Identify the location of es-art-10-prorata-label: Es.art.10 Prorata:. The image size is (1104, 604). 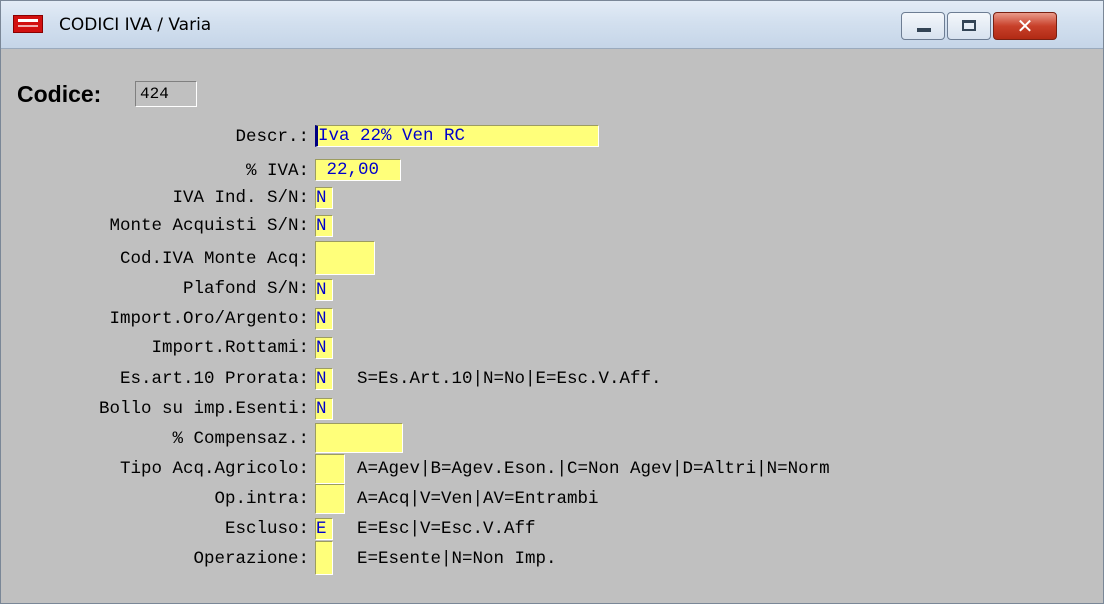
(214, 379).